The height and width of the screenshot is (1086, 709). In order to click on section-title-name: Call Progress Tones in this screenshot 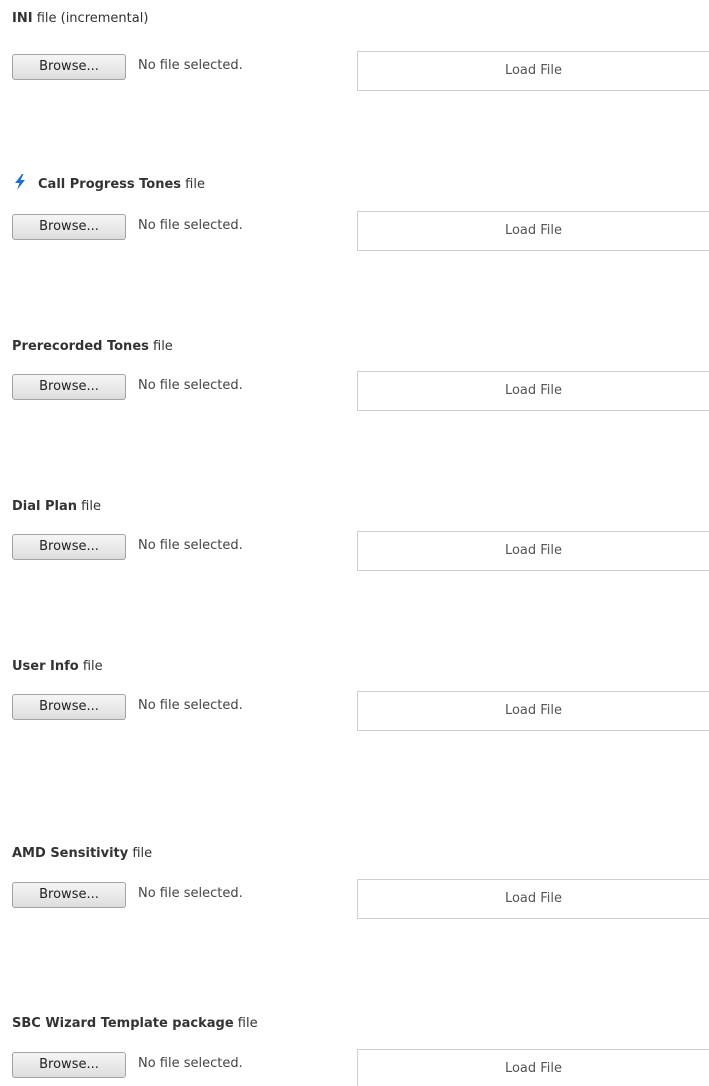, I will do `click(110, 184)`.